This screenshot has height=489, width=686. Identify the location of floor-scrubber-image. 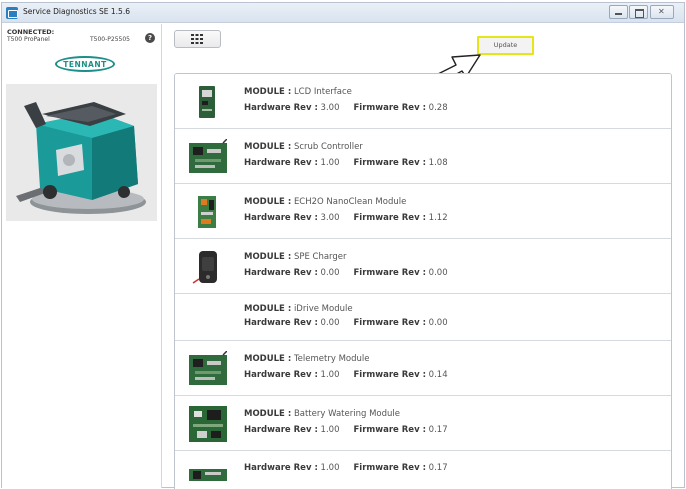
(81, 152).